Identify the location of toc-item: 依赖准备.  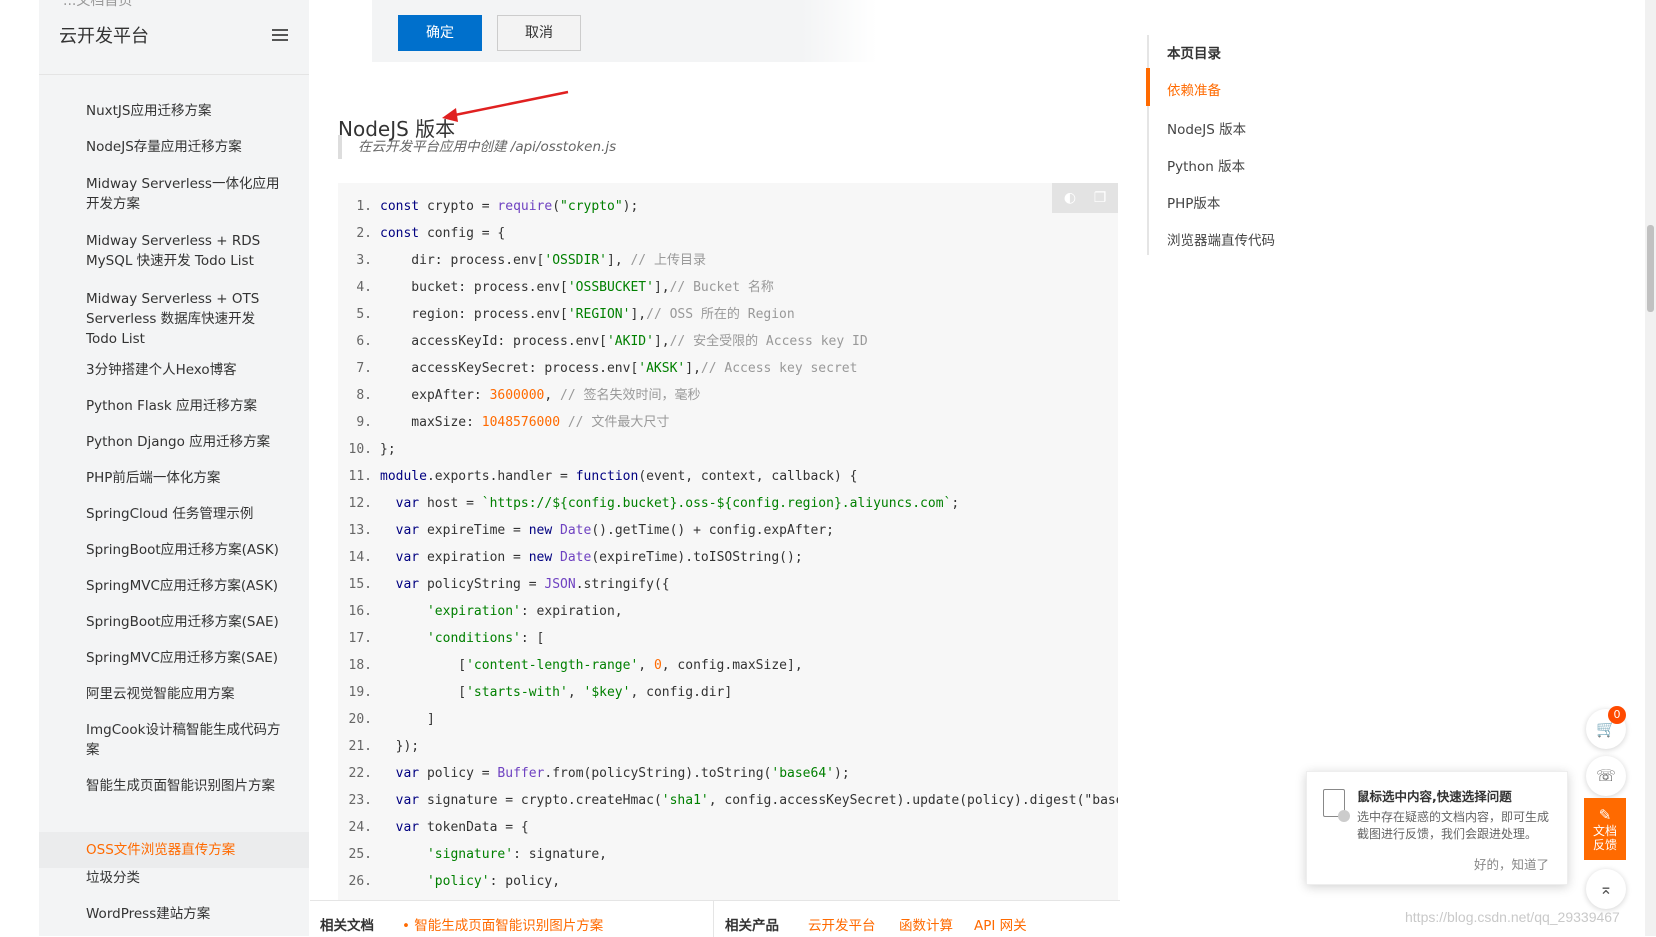
(1194, 89).